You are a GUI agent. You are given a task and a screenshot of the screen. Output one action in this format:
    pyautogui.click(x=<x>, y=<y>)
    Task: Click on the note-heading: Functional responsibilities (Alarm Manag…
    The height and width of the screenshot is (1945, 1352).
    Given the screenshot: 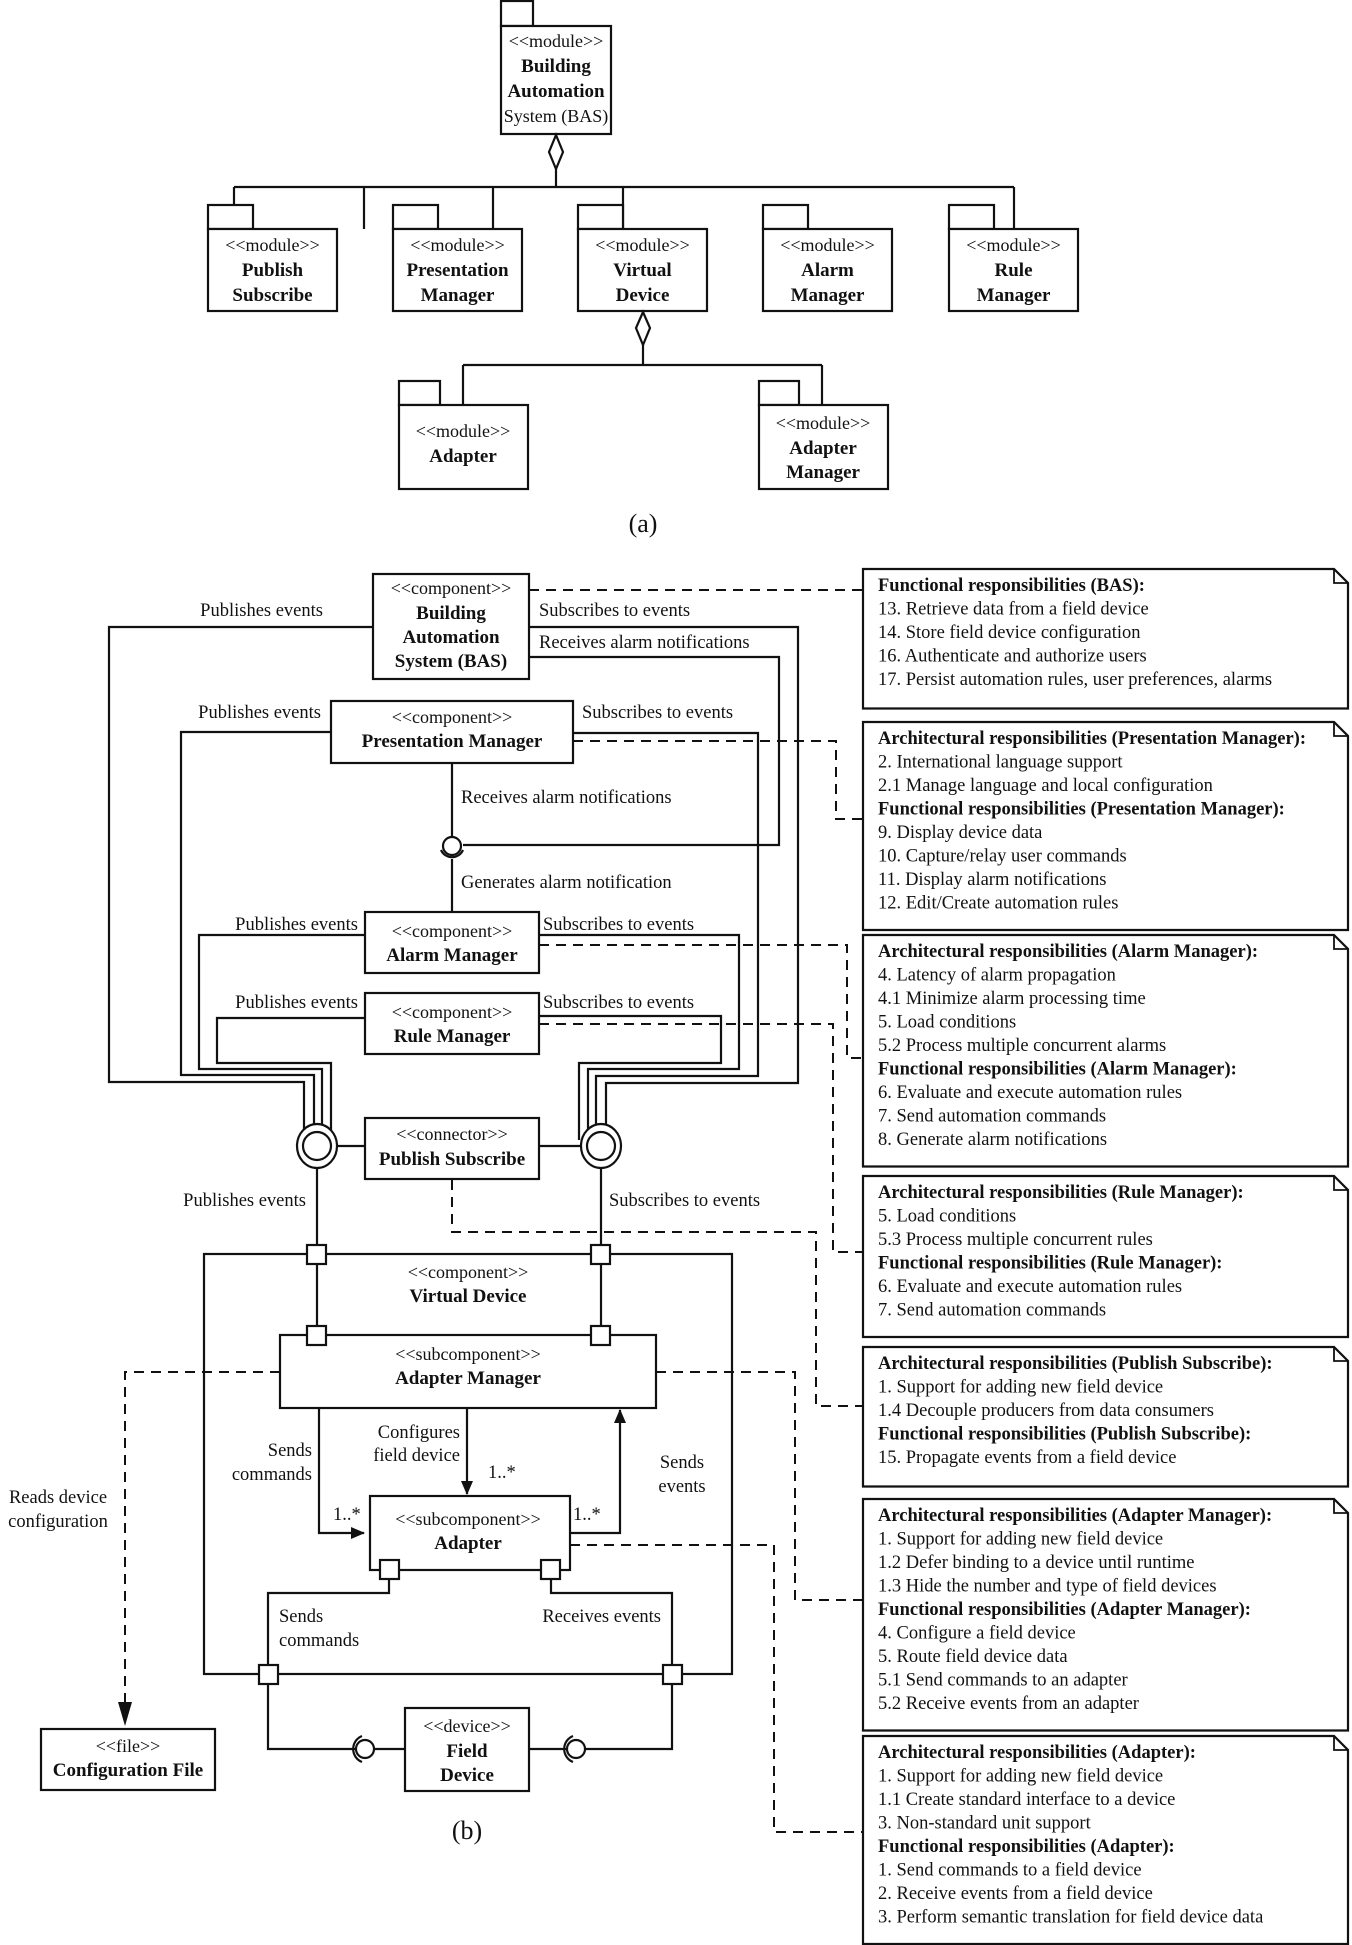 What is the action you would take?
    pyautogui.click(x=1057, y=1070)
    